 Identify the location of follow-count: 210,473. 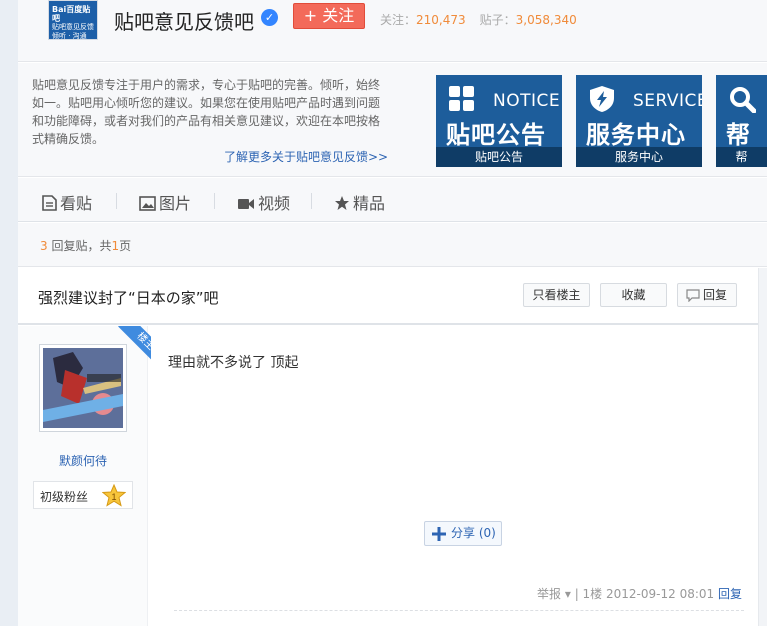
(441, 20).